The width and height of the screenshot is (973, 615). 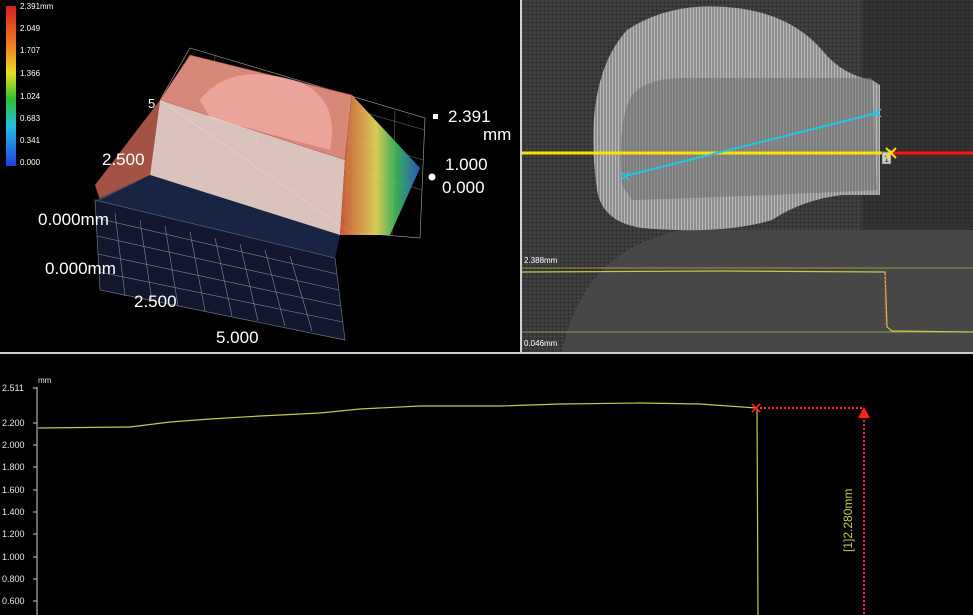 What do you see at coordinates (45, 380) in the screenshot?
I see `y-axis-unit: mm` at bounding box center [45, 380].